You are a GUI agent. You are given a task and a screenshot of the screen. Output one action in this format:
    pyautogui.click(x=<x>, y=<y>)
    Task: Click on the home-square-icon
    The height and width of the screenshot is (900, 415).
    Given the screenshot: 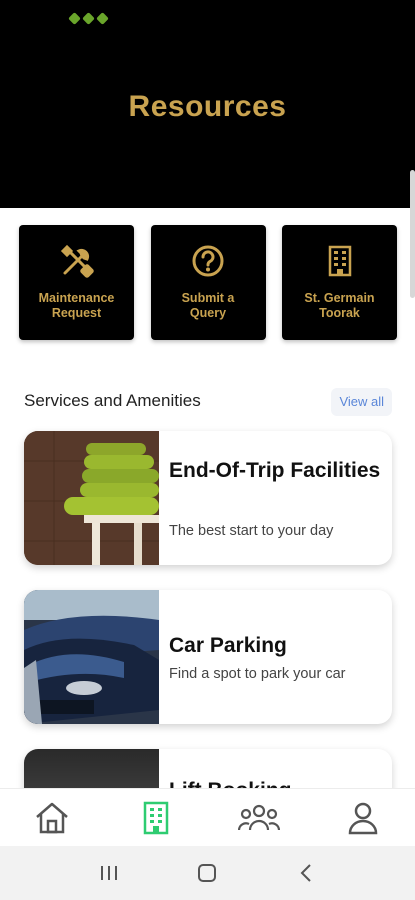 What is the action you would take?
    pyautogui.click(x=207, y=873)
    